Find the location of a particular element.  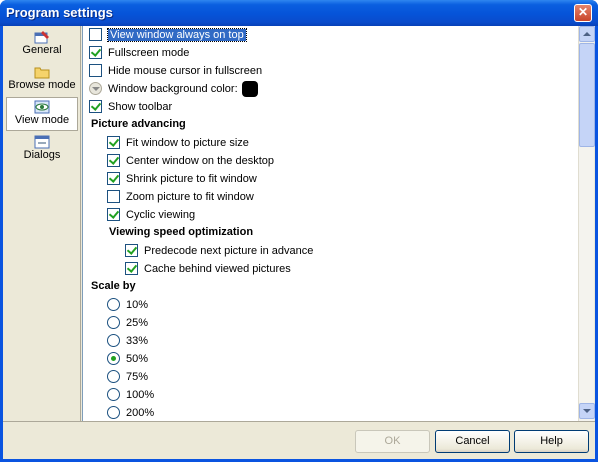

option-label: 25% is located at coordinates (137, 322).